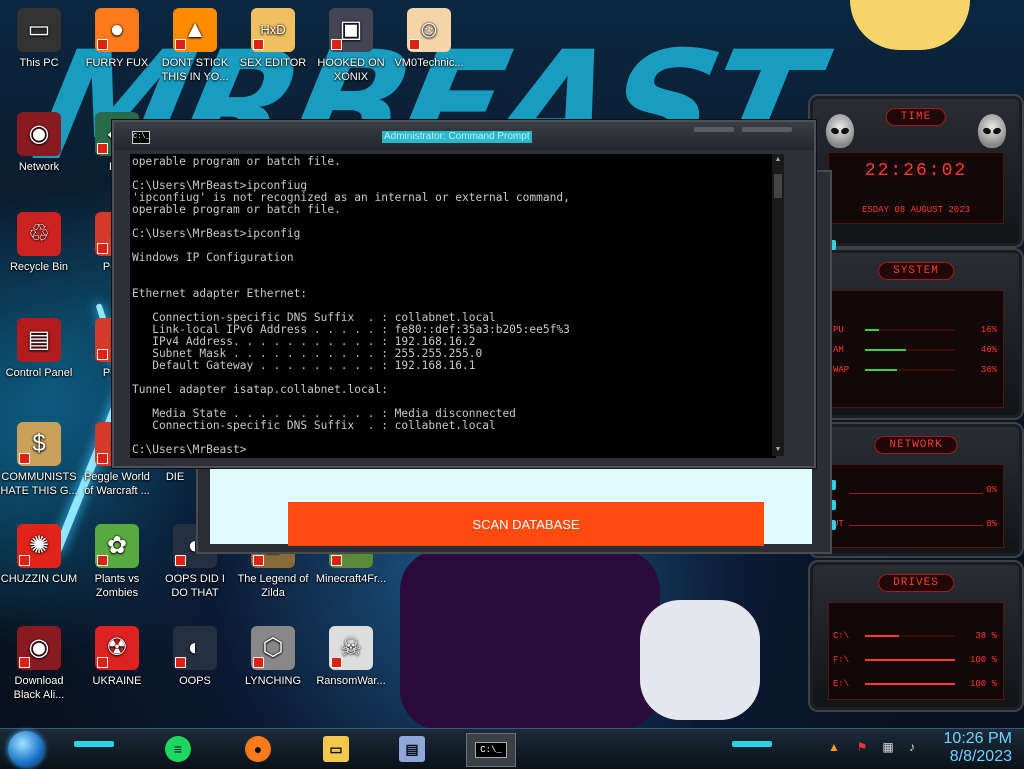 The image size is (1024, 769). I want to click on gadget-clock: 22:26:02, so click(916, 171).